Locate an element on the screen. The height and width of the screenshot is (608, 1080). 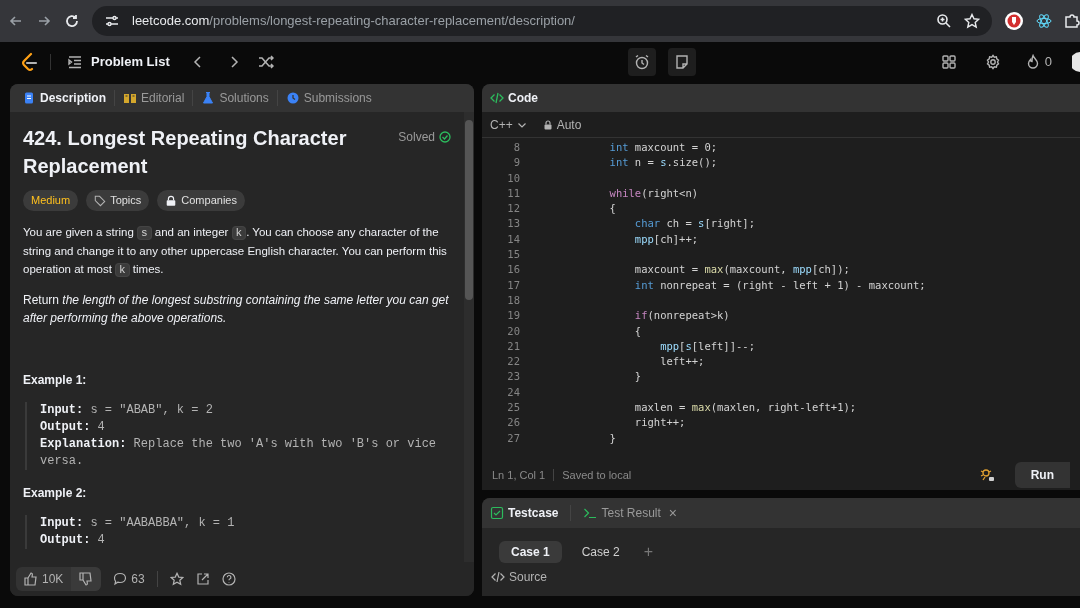
auto-mode-button: Auto is located at coordinates (562, 124).